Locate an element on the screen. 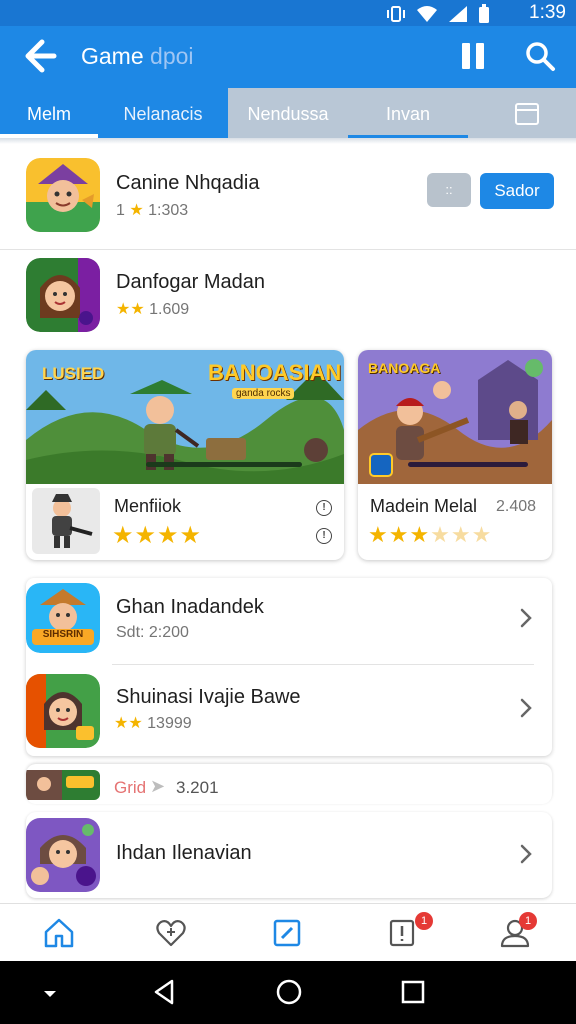  status-icons is located at coordinates (438, 14).